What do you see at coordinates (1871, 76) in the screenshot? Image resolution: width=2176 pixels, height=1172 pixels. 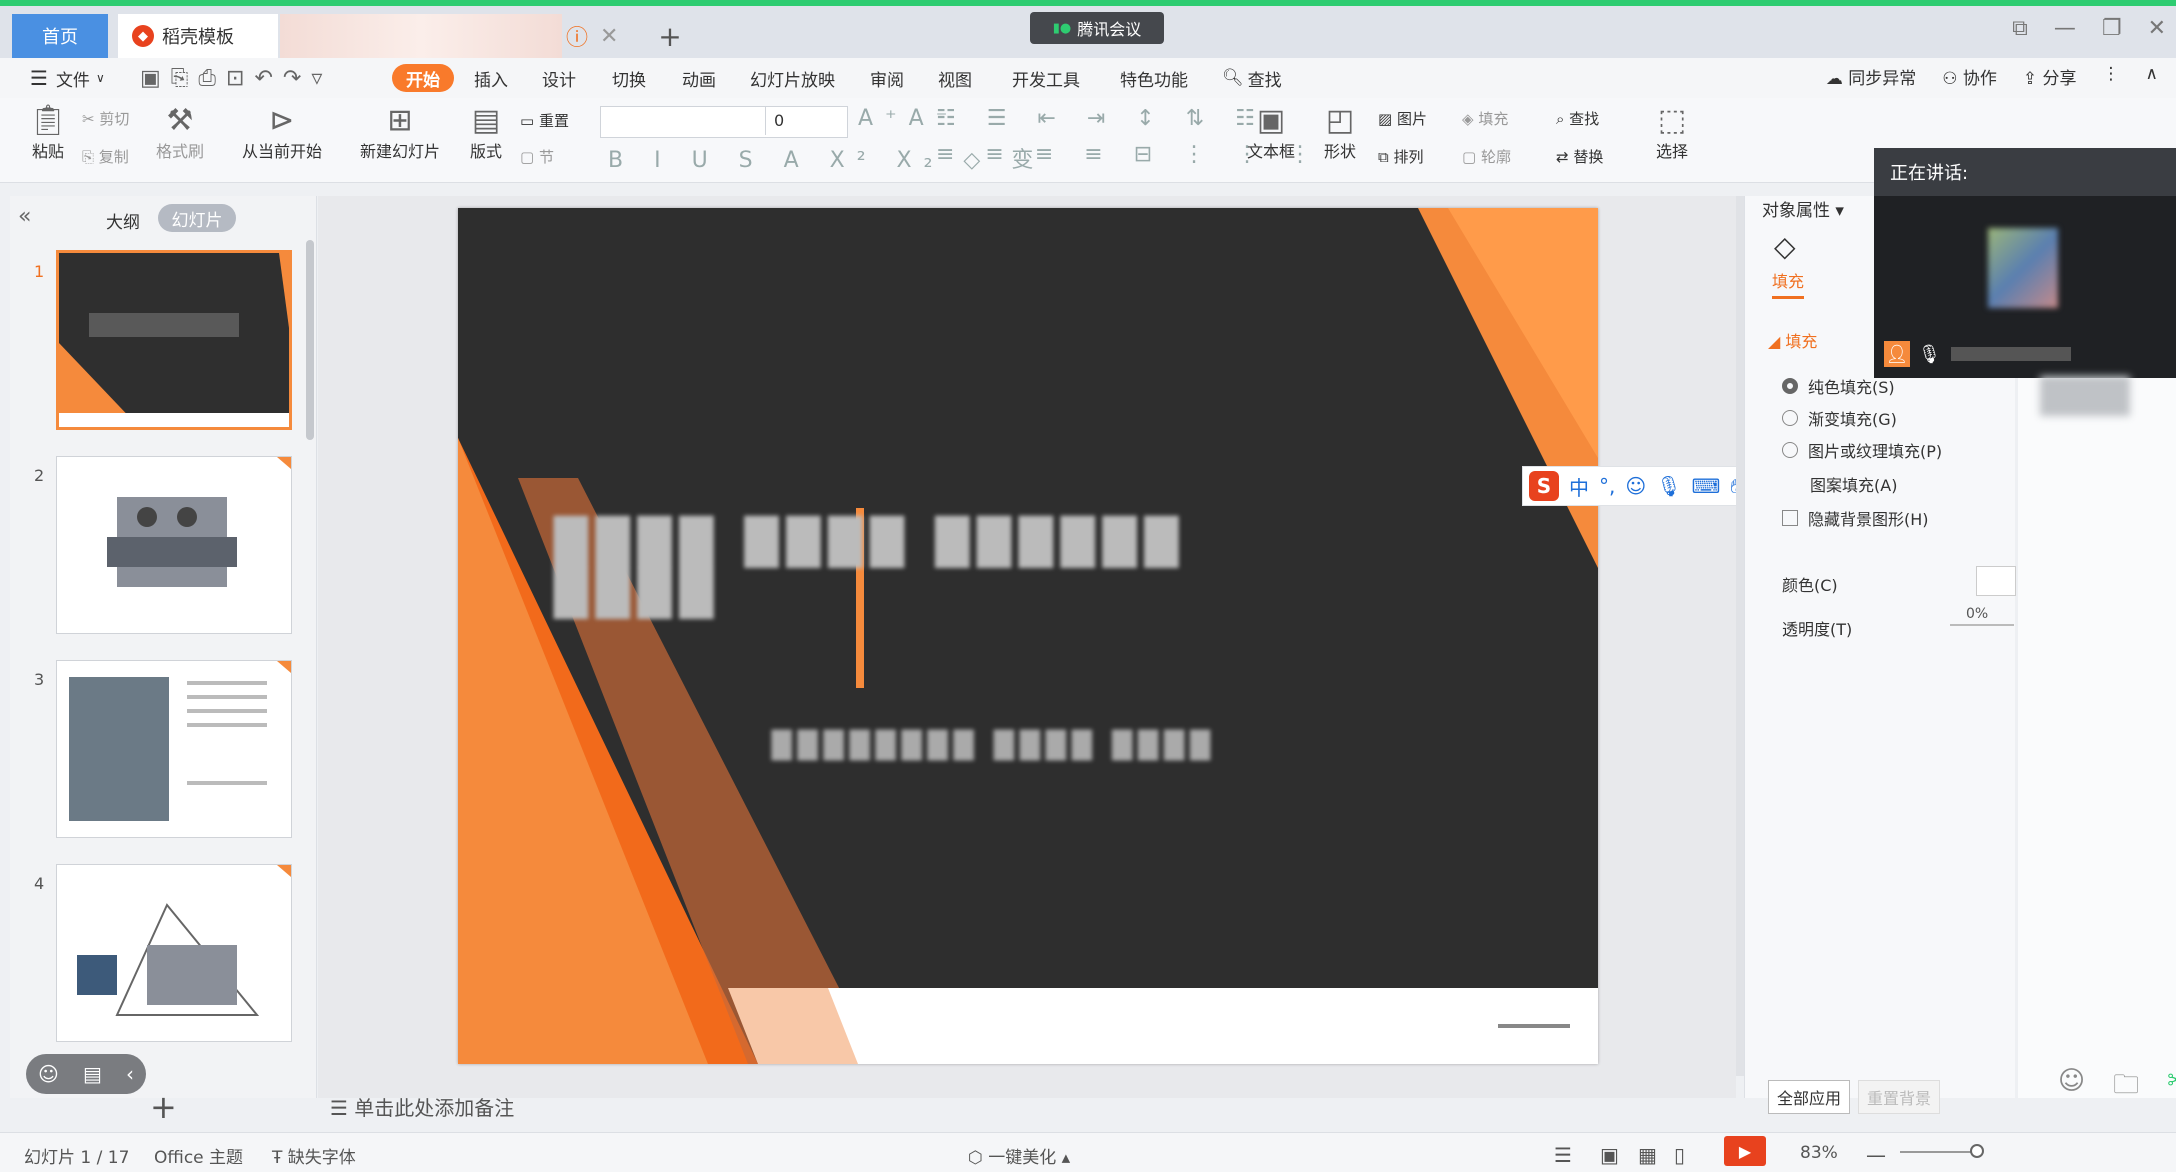 I see `sync-status: ☁ 同步异常` at bounding box center [1871, 76].